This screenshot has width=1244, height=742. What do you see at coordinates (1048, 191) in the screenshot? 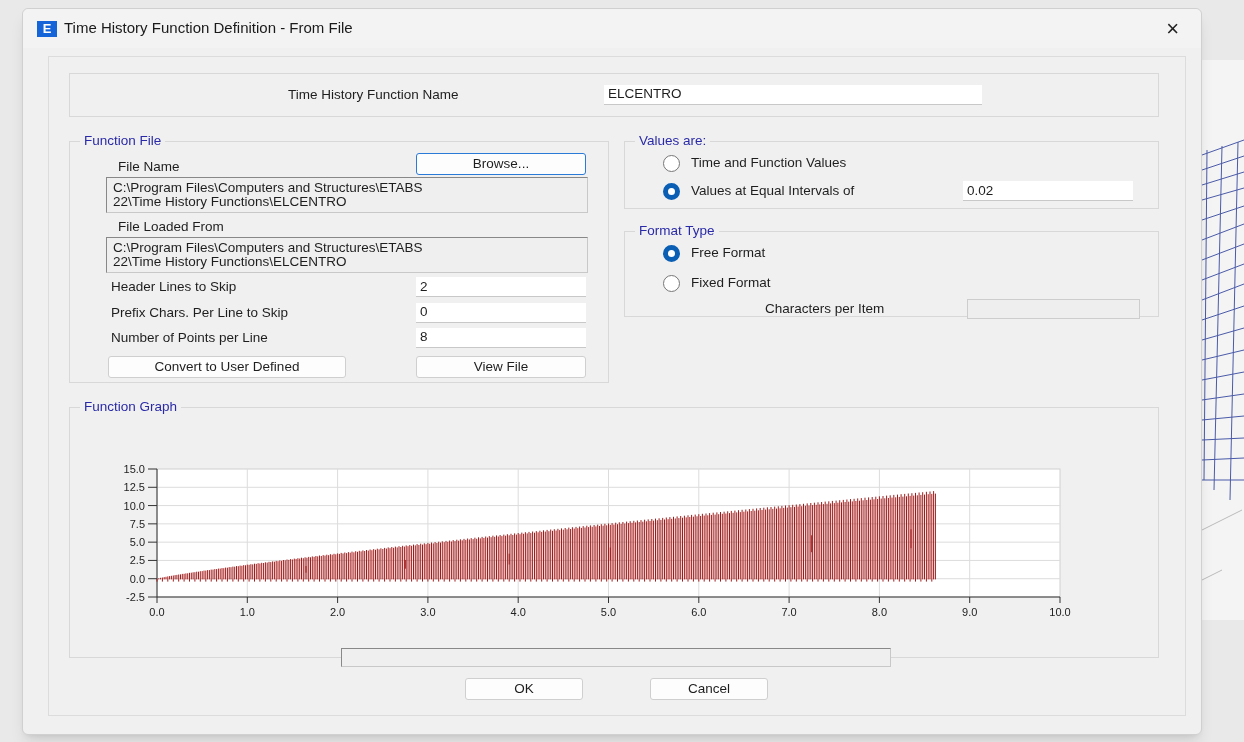
I see `interval-field: 0.02` at bounding box center [1048, 191].